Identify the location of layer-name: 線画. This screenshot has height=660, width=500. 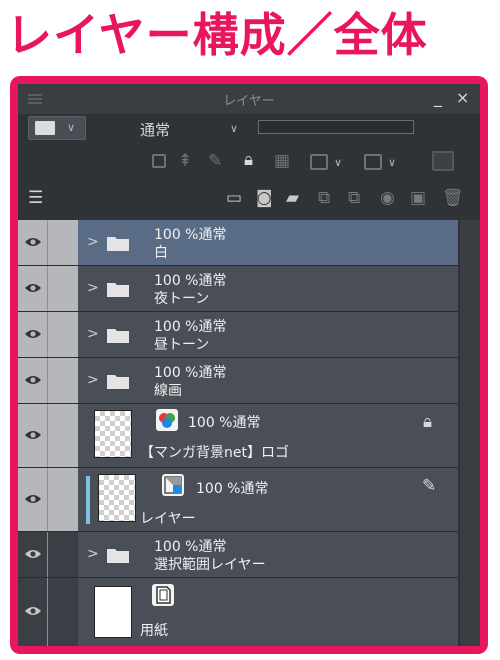
(168, 391).